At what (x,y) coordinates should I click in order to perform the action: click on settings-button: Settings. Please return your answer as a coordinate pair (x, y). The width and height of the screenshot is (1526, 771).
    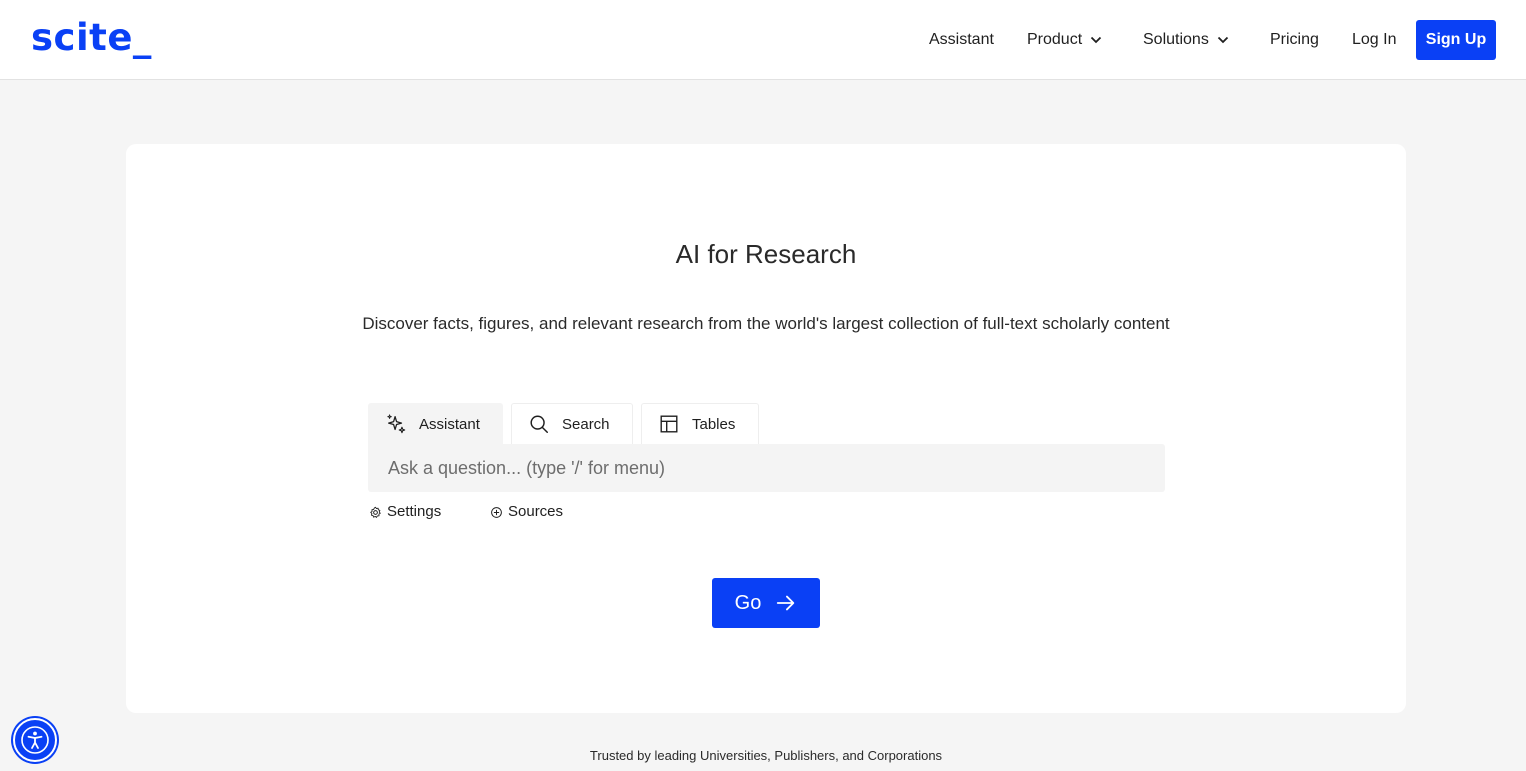
    Looking at the image, I should click on (405, 512).